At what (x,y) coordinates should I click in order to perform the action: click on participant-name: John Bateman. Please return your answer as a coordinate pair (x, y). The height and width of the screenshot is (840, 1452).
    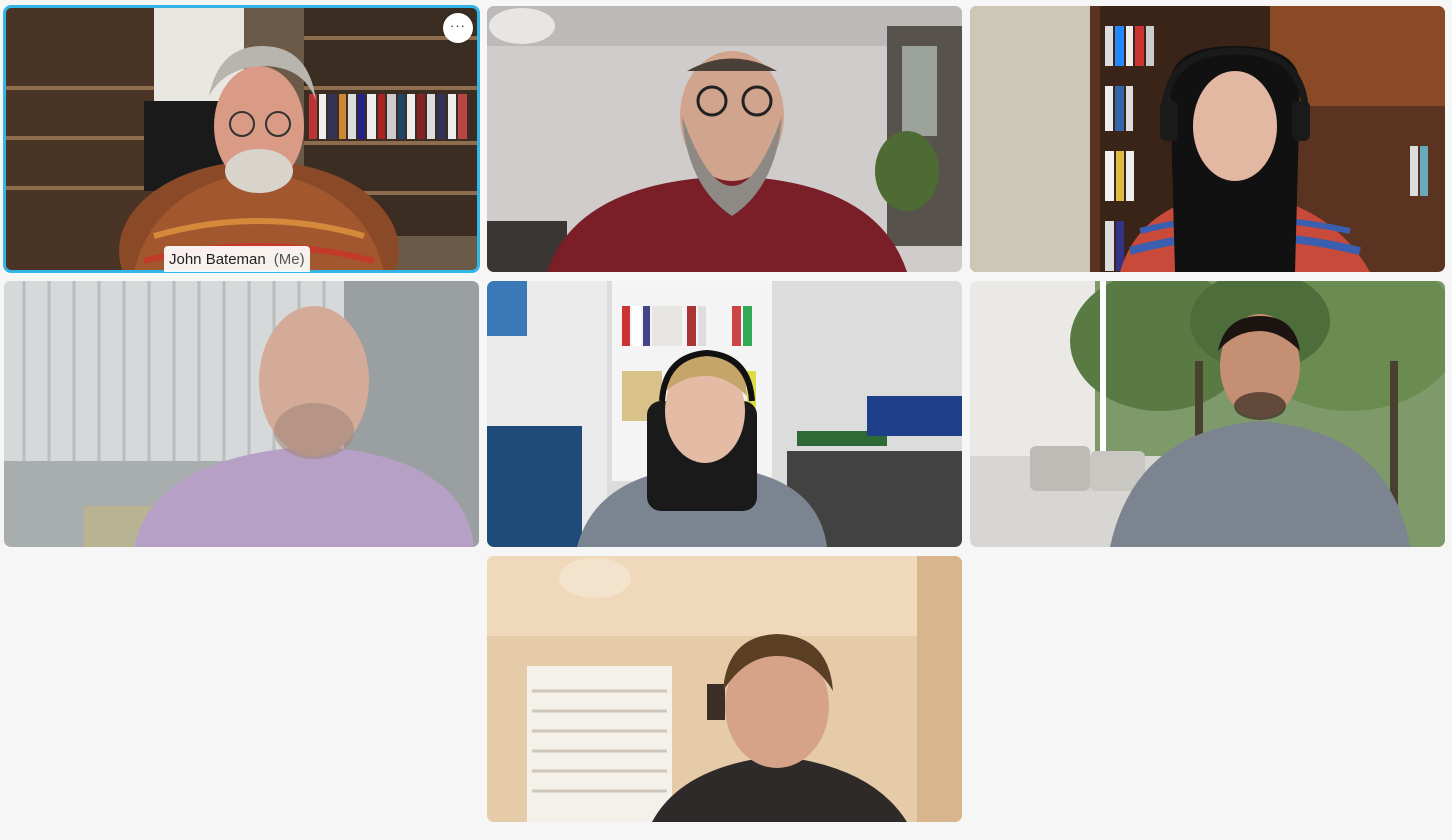
    Looking at the image, I should click on (217, 259).